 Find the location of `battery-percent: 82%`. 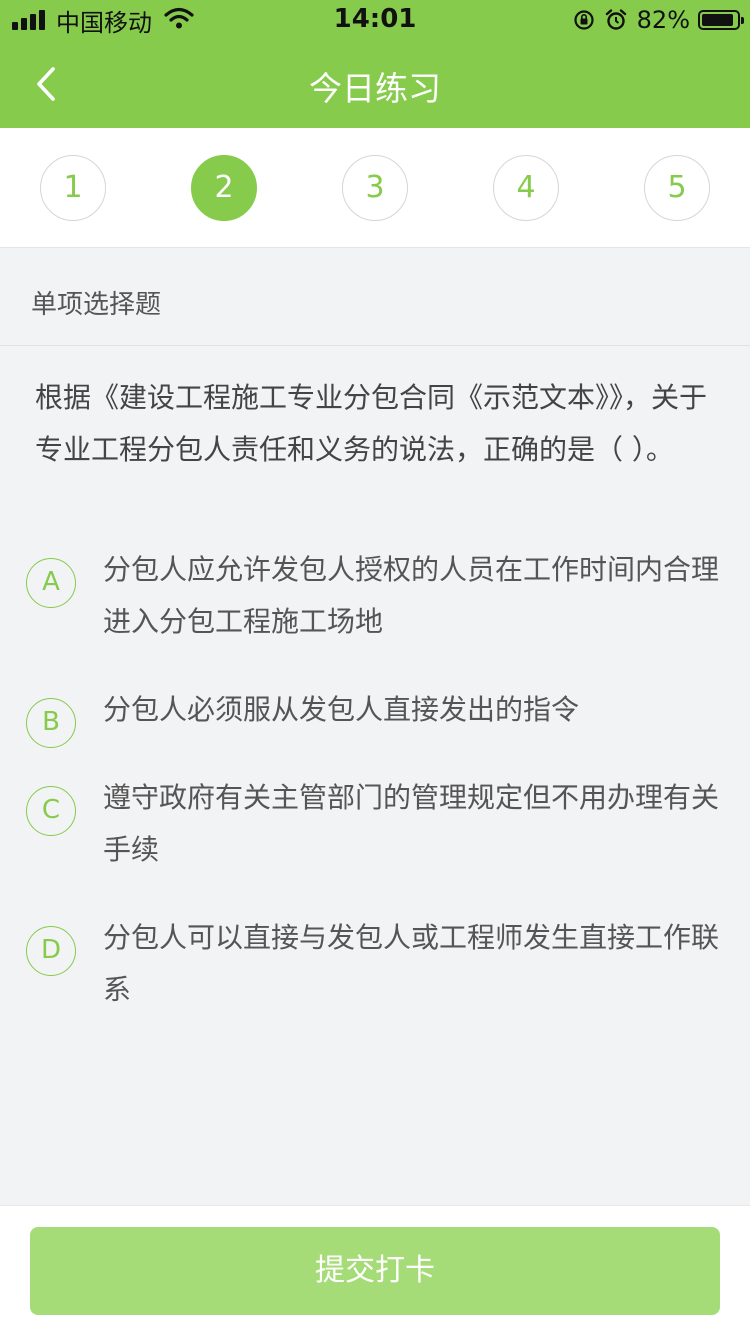

battery-percent: 82% is located at coordinates (663, 20).